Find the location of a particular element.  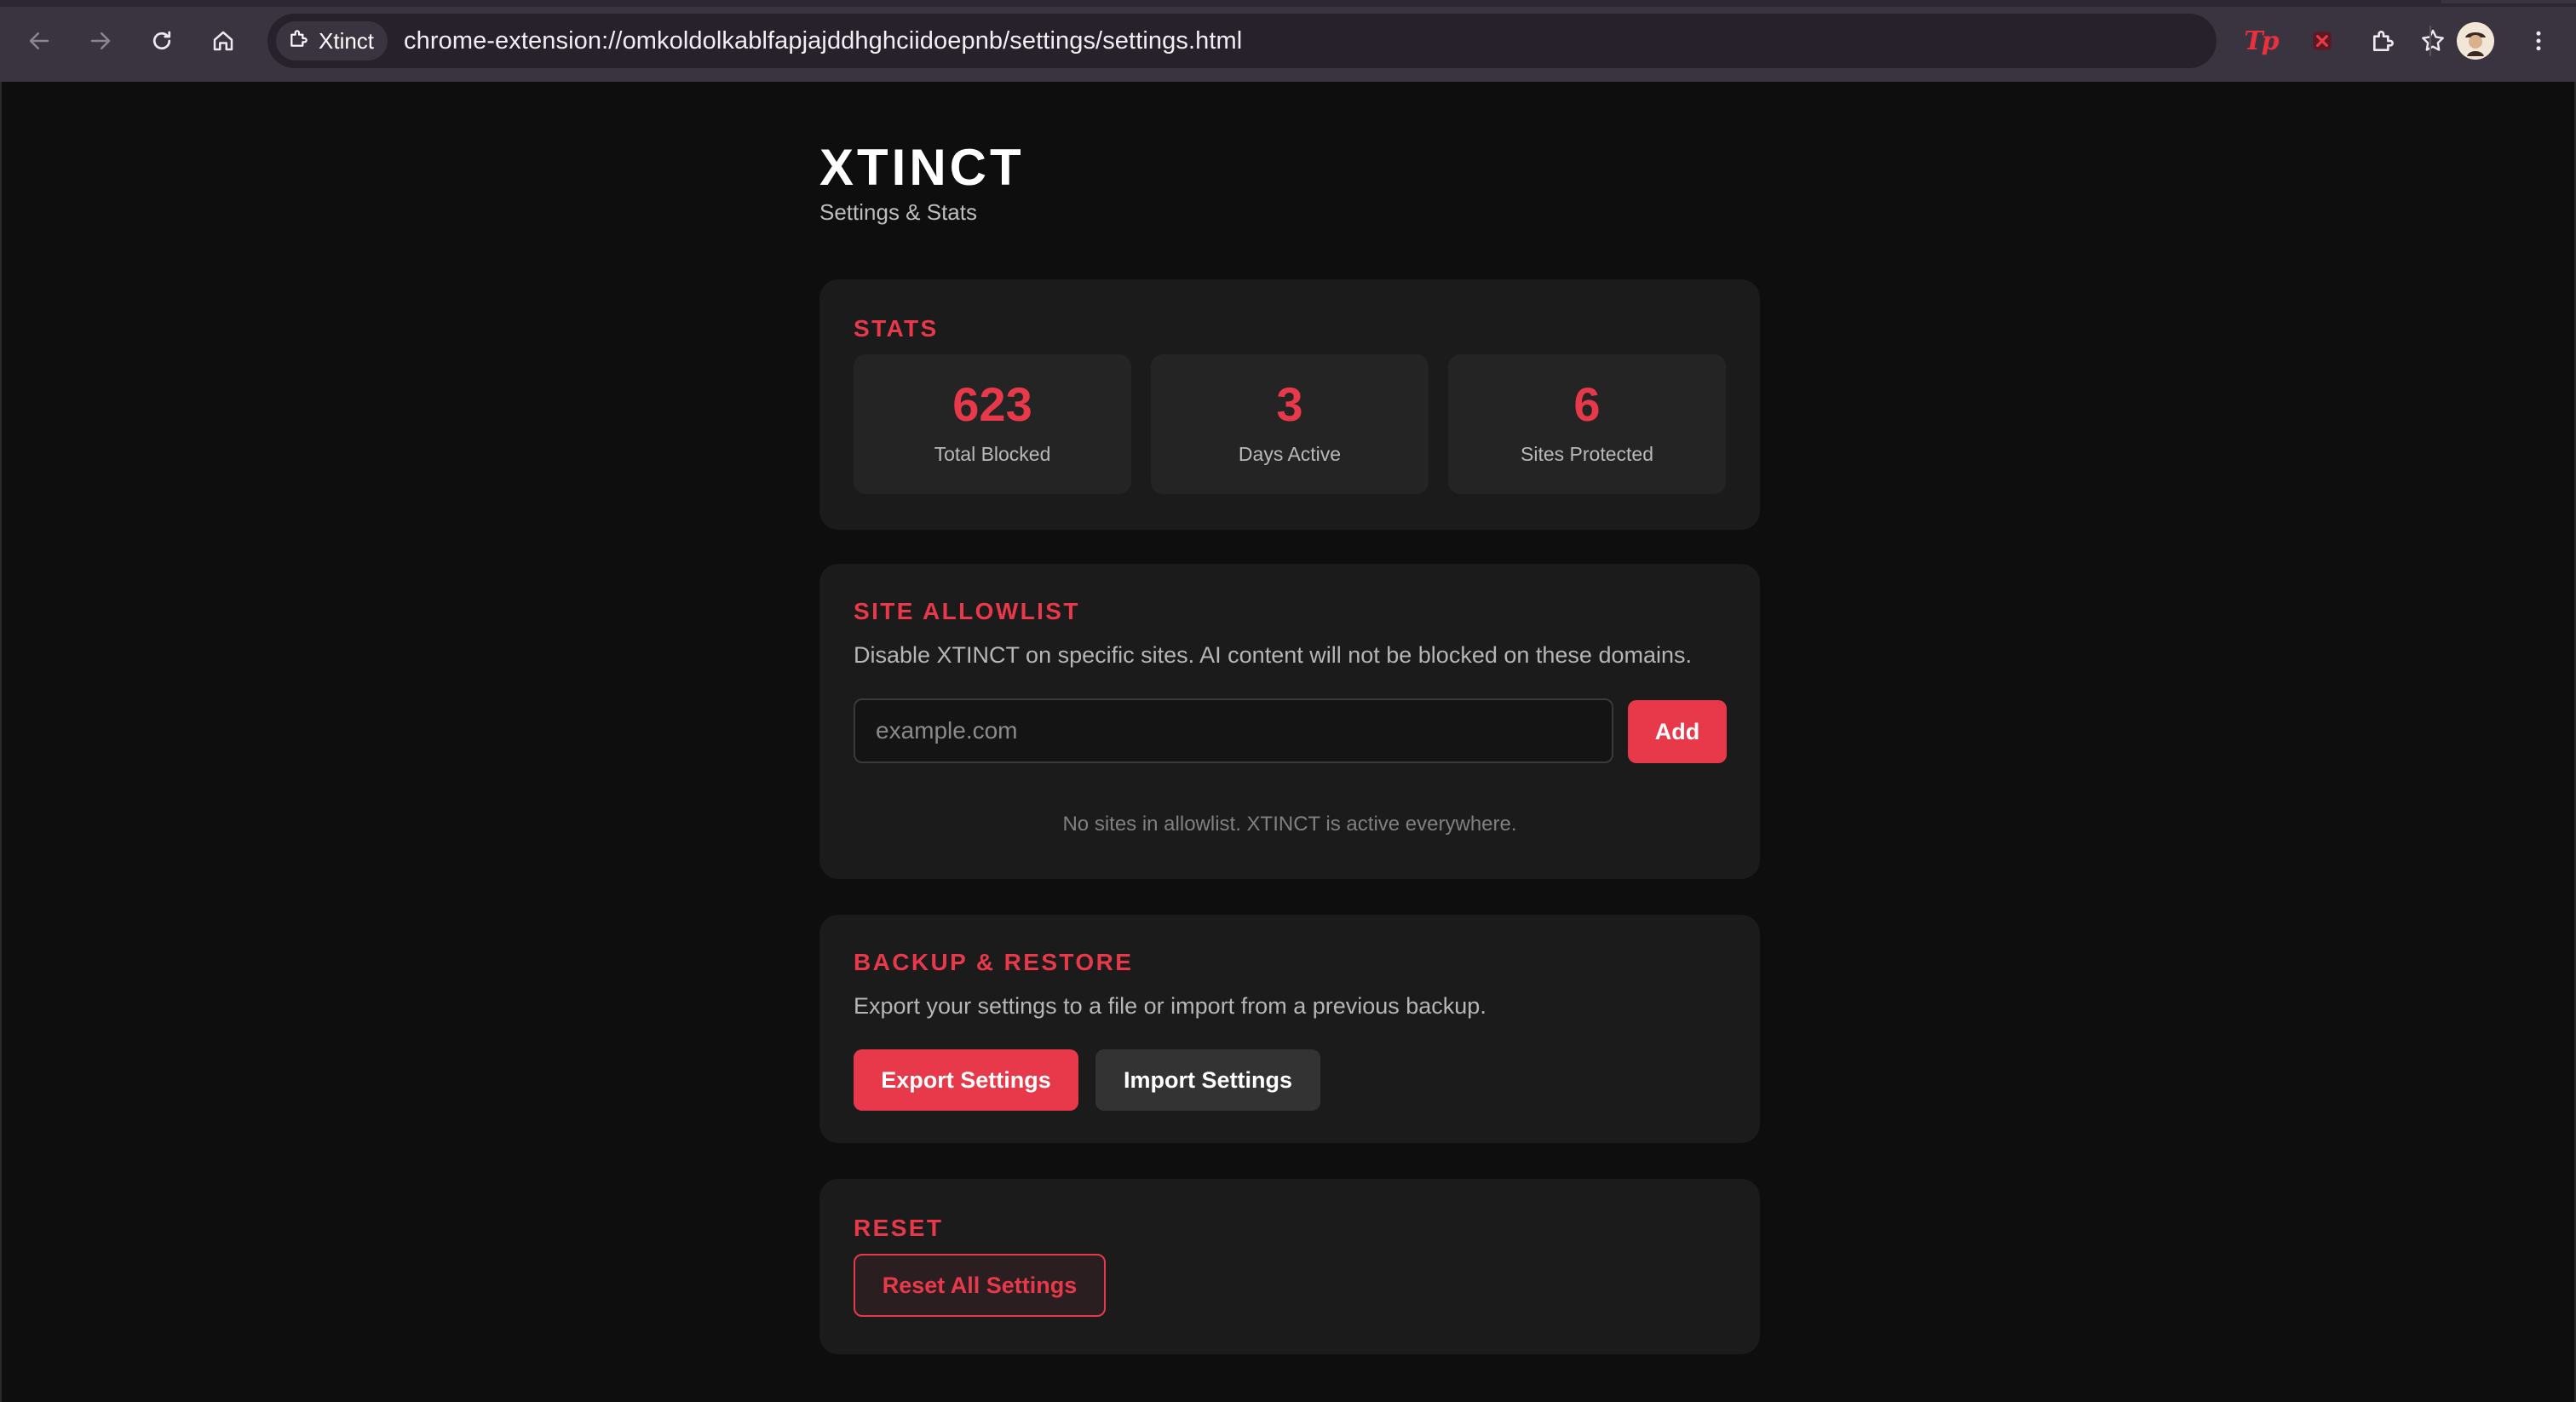

stat-label: Total Blocked is located at coordinates (993, 454).